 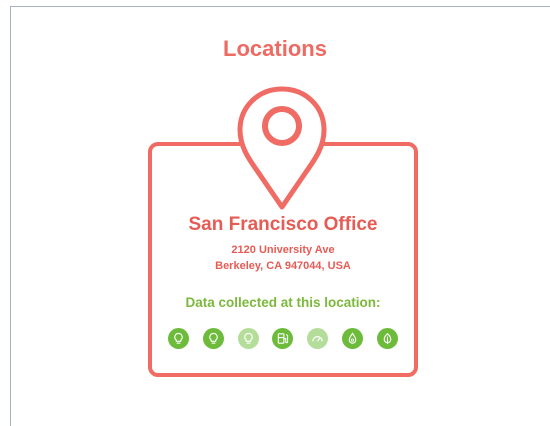 I want to click on address-line-2: Berkeley, CA 947044, USA, so click(x=283, y=266).